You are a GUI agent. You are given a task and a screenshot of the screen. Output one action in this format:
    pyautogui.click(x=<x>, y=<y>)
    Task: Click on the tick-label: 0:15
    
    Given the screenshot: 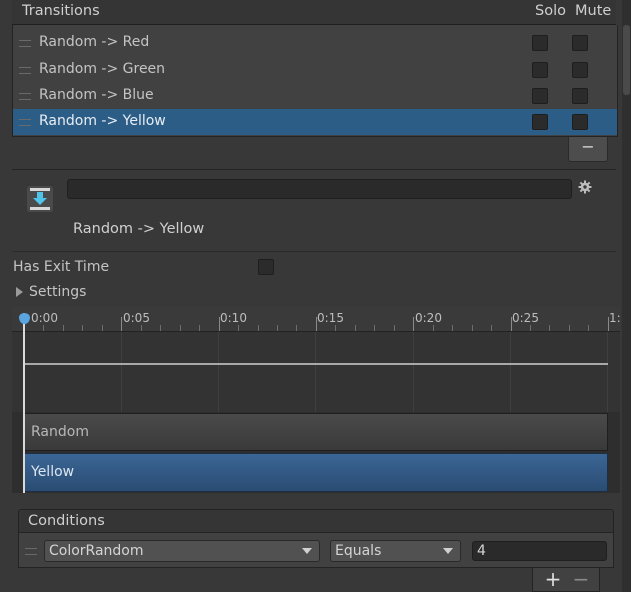 What is the action you would take?
    pyautogui.click(x=330, y=318)
    